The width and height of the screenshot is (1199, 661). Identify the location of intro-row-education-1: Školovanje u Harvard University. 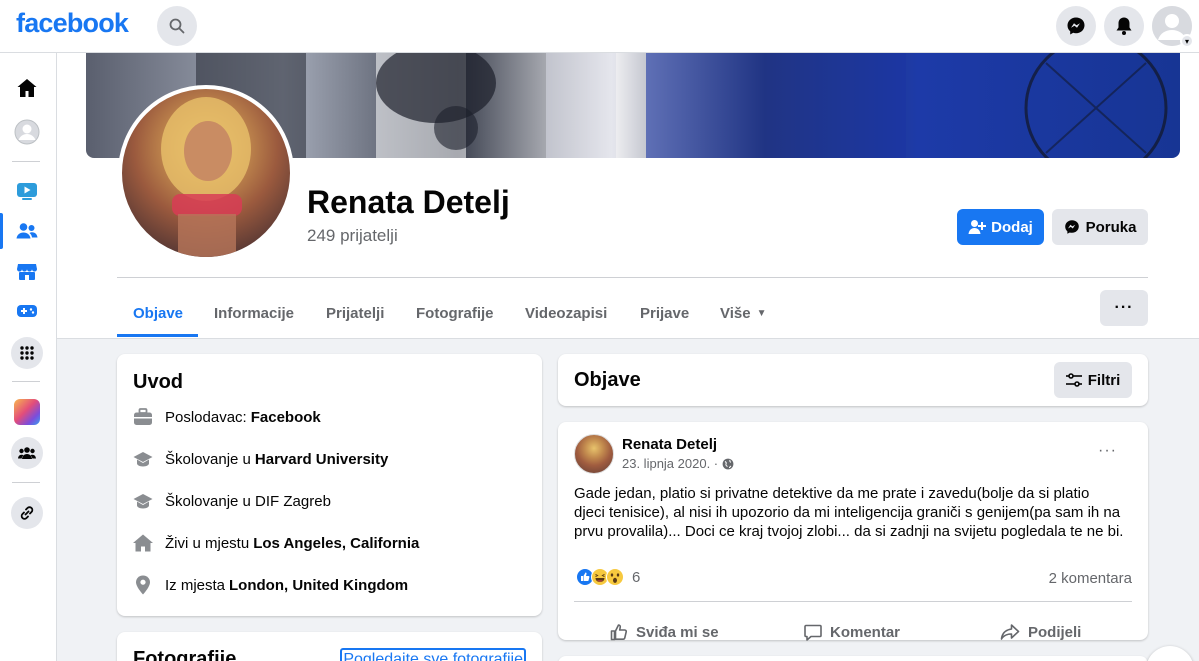
(260, 459).